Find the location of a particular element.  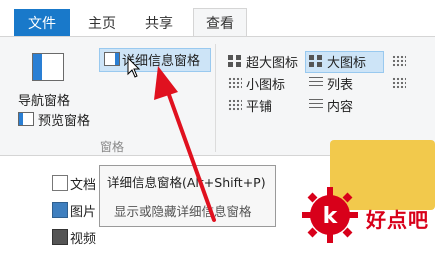

tiles-icon is located at coordinates (235, 105).